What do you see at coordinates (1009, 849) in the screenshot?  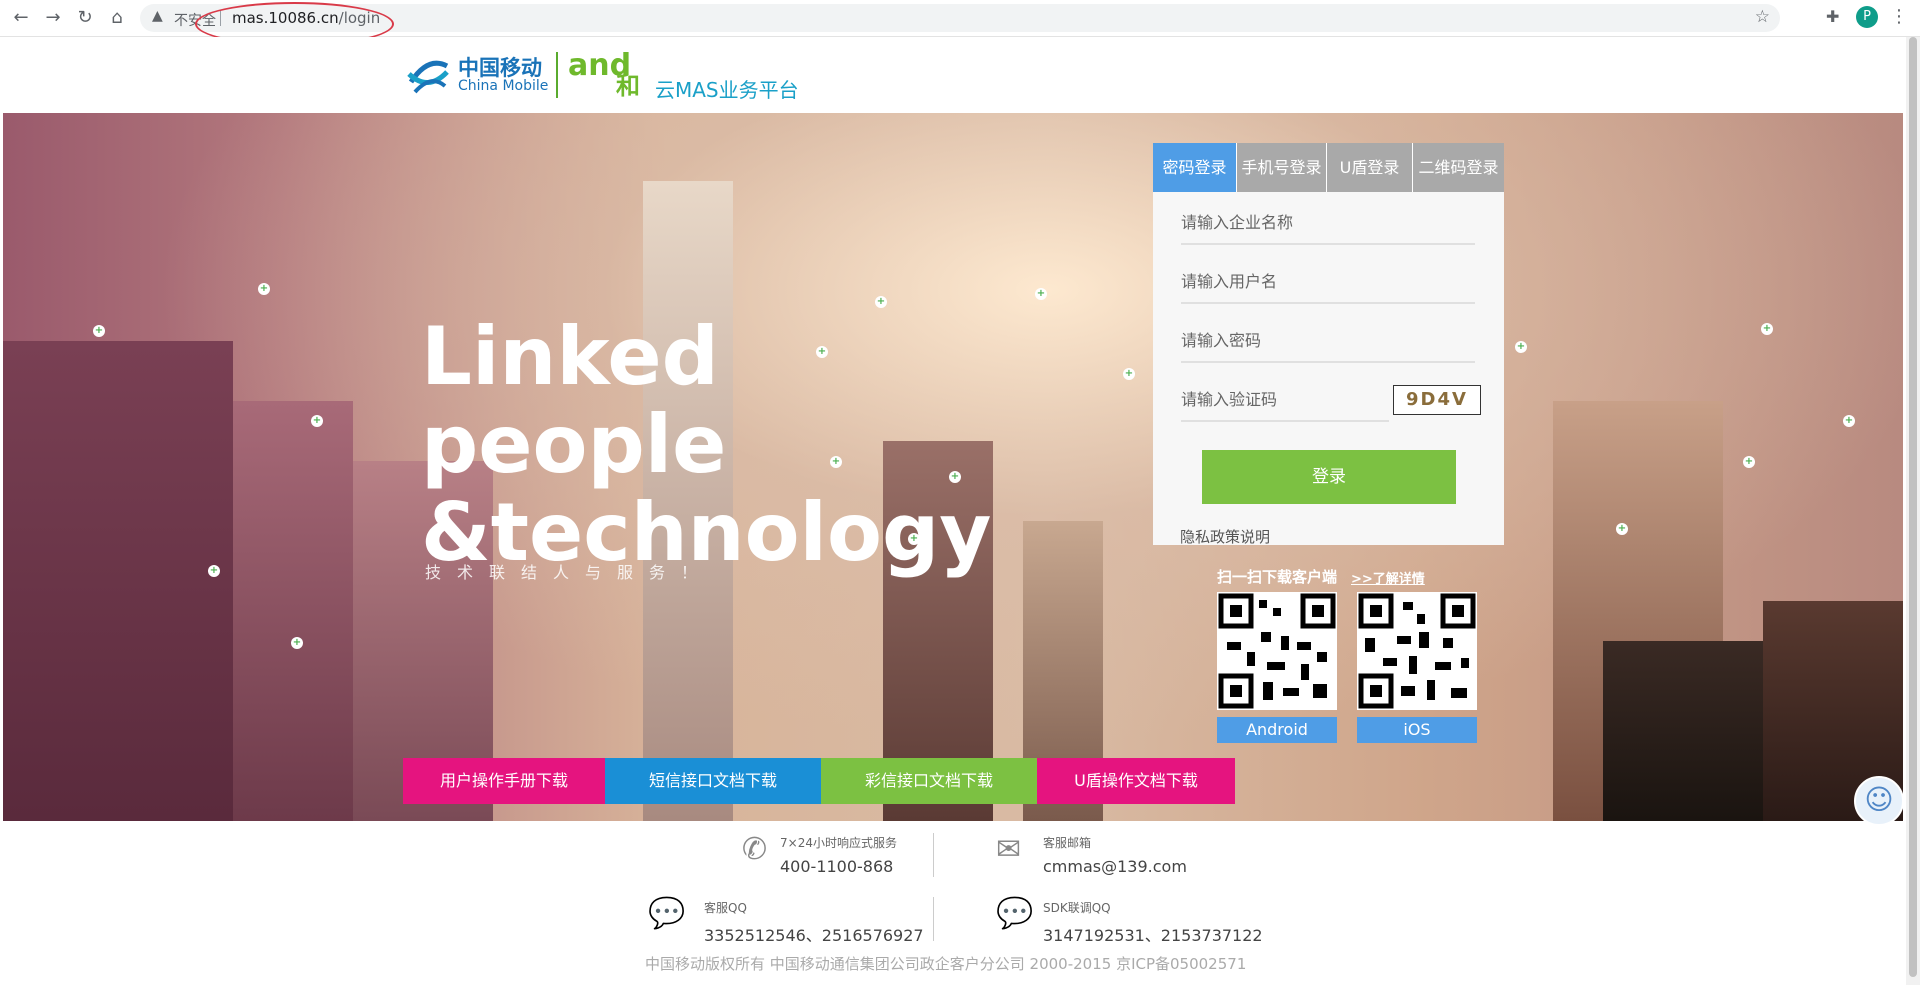 I see `mail-icon: ✉` at bounding box center [1009, 849].